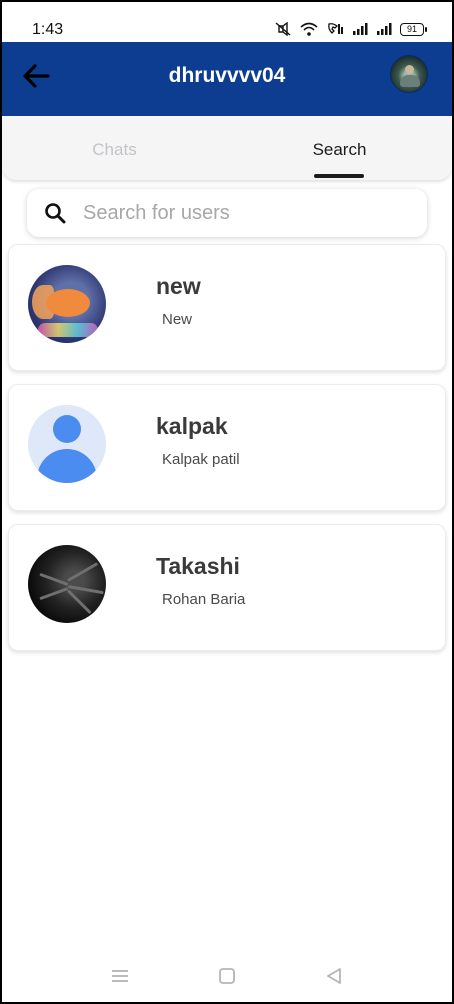 This screenshot has height=1004, width=454. Describe the element at coordinates (335, 28) in the screenshot. I see `volte-icon` at that location.